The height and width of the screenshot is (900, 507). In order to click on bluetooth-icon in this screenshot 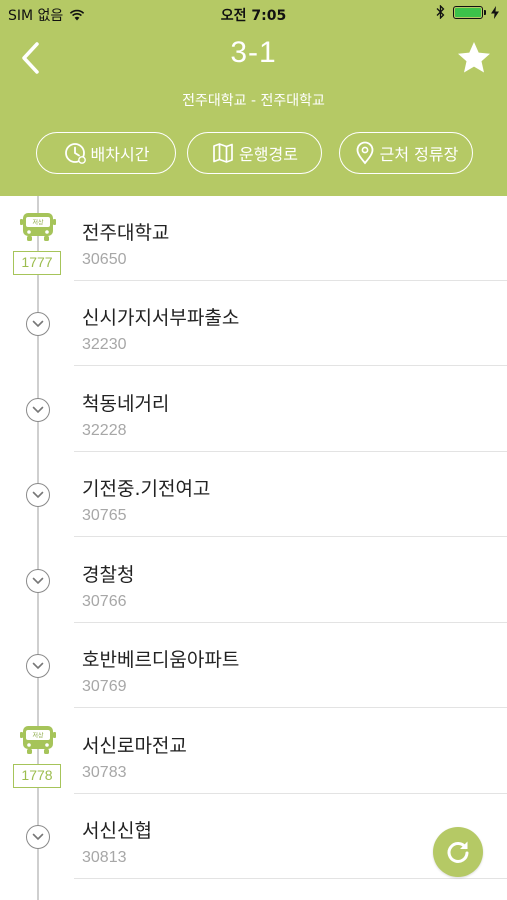, I will do `click(440, 12)`.